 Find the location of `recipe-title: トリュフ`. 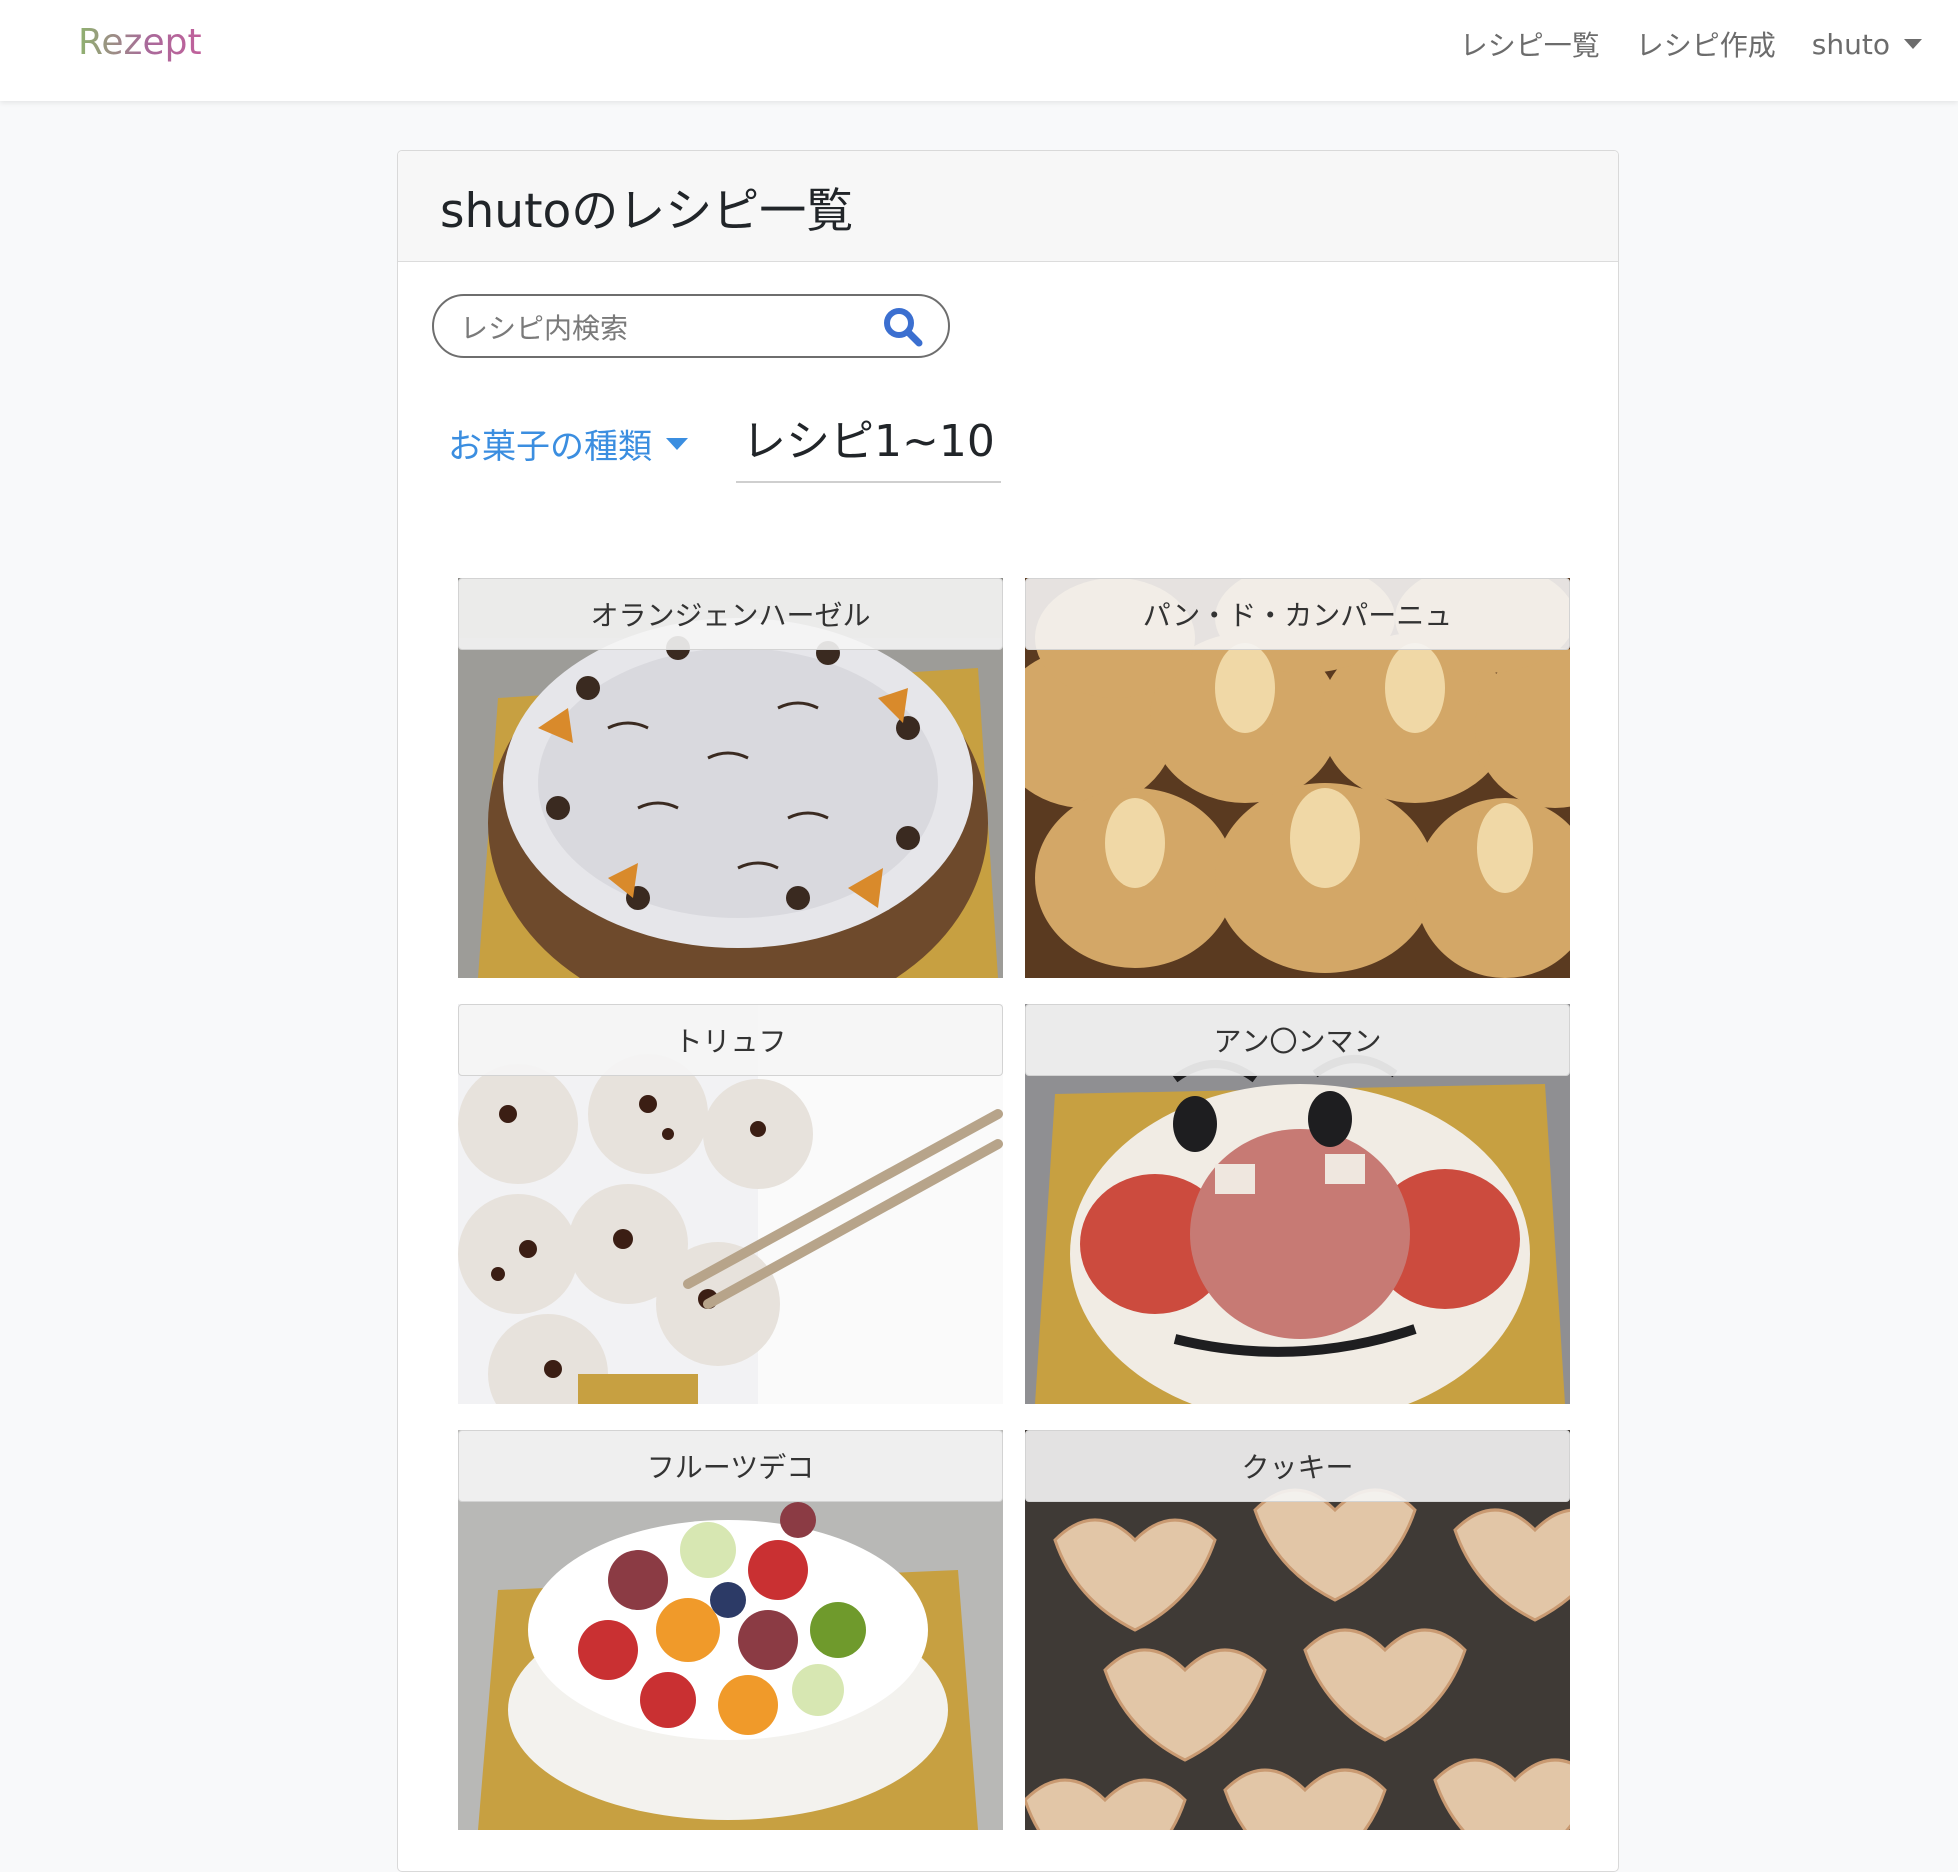

recipe-title: トリュフ is located at coordinates (730, 1040).